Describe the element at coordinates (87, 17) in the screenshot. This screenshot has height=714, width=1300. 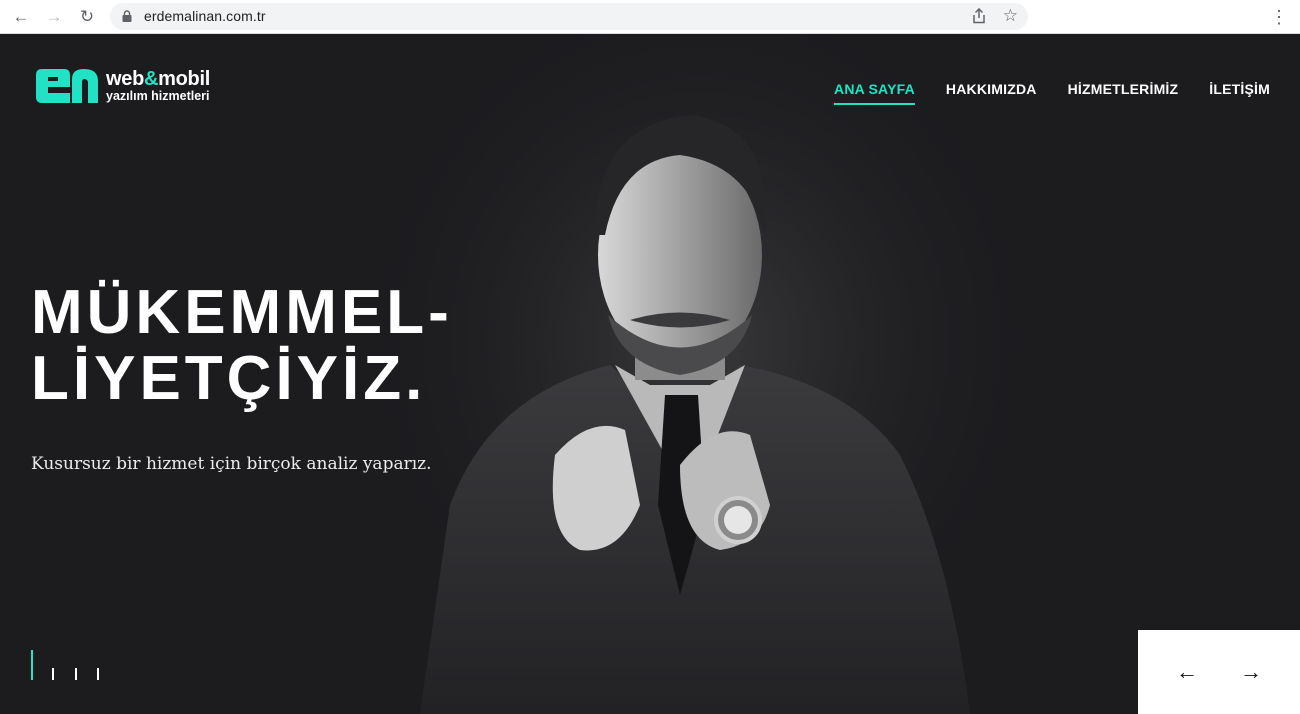
I see `reload-icon: ↻` at that location.